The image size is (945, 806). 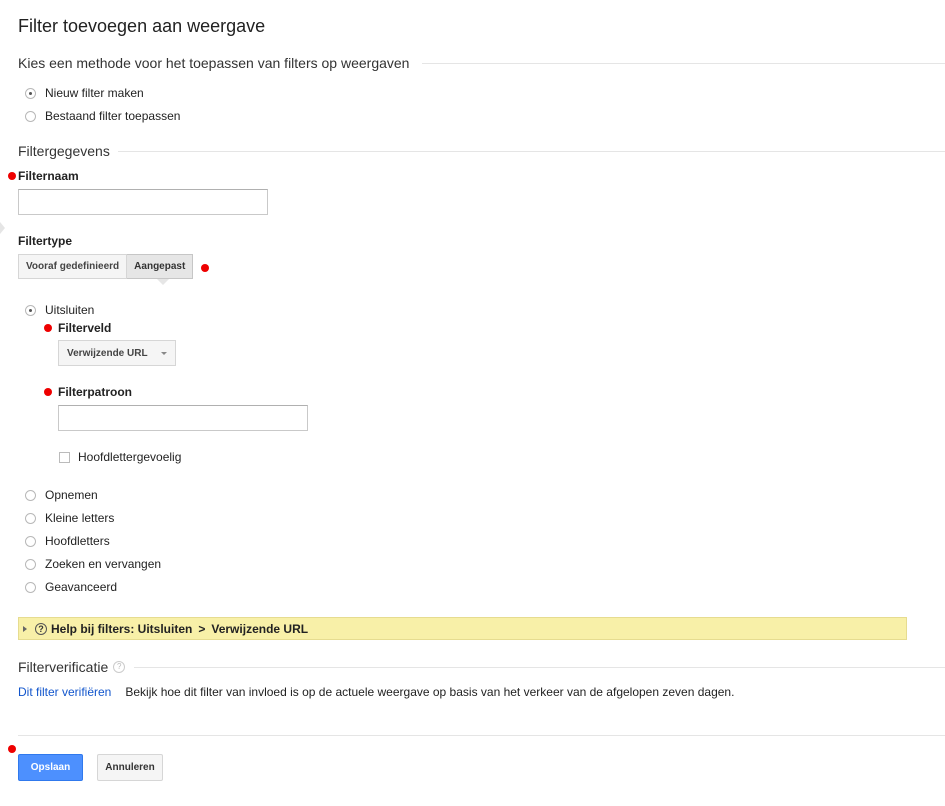 What do you see at coordinates (683, 63) in the screenshot?
I see `method-divider` at bounding box center [683, 63].